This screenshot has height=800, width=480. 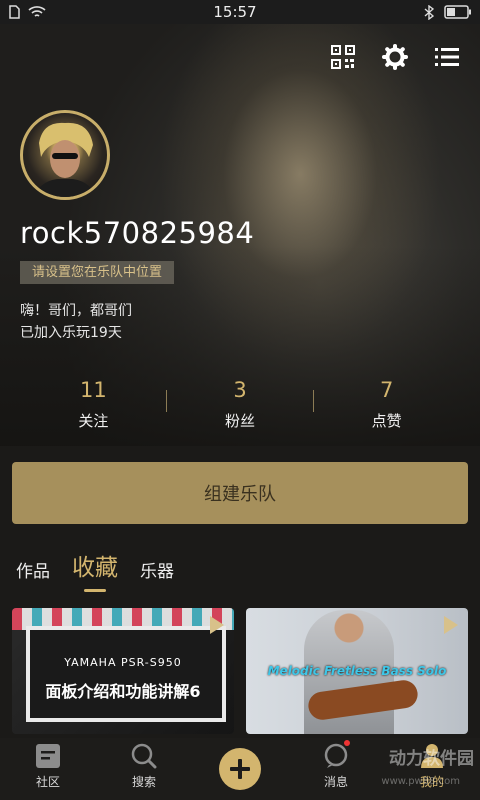 What do you see at coordinates (235, 12) in the screenshot?
I see `status-time: 15:57` at bounding box center [235, 12].